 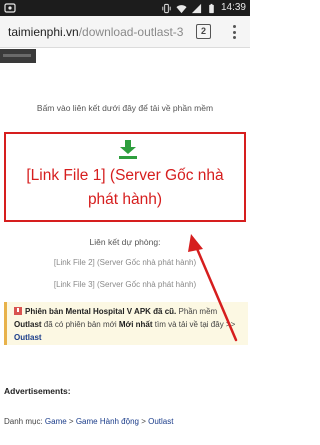 What do you see at coordinates (107, 421) in the screenshot?
I see `breadcrumb-item-action-game: Game Hành động` at bounding box center [107, 421].